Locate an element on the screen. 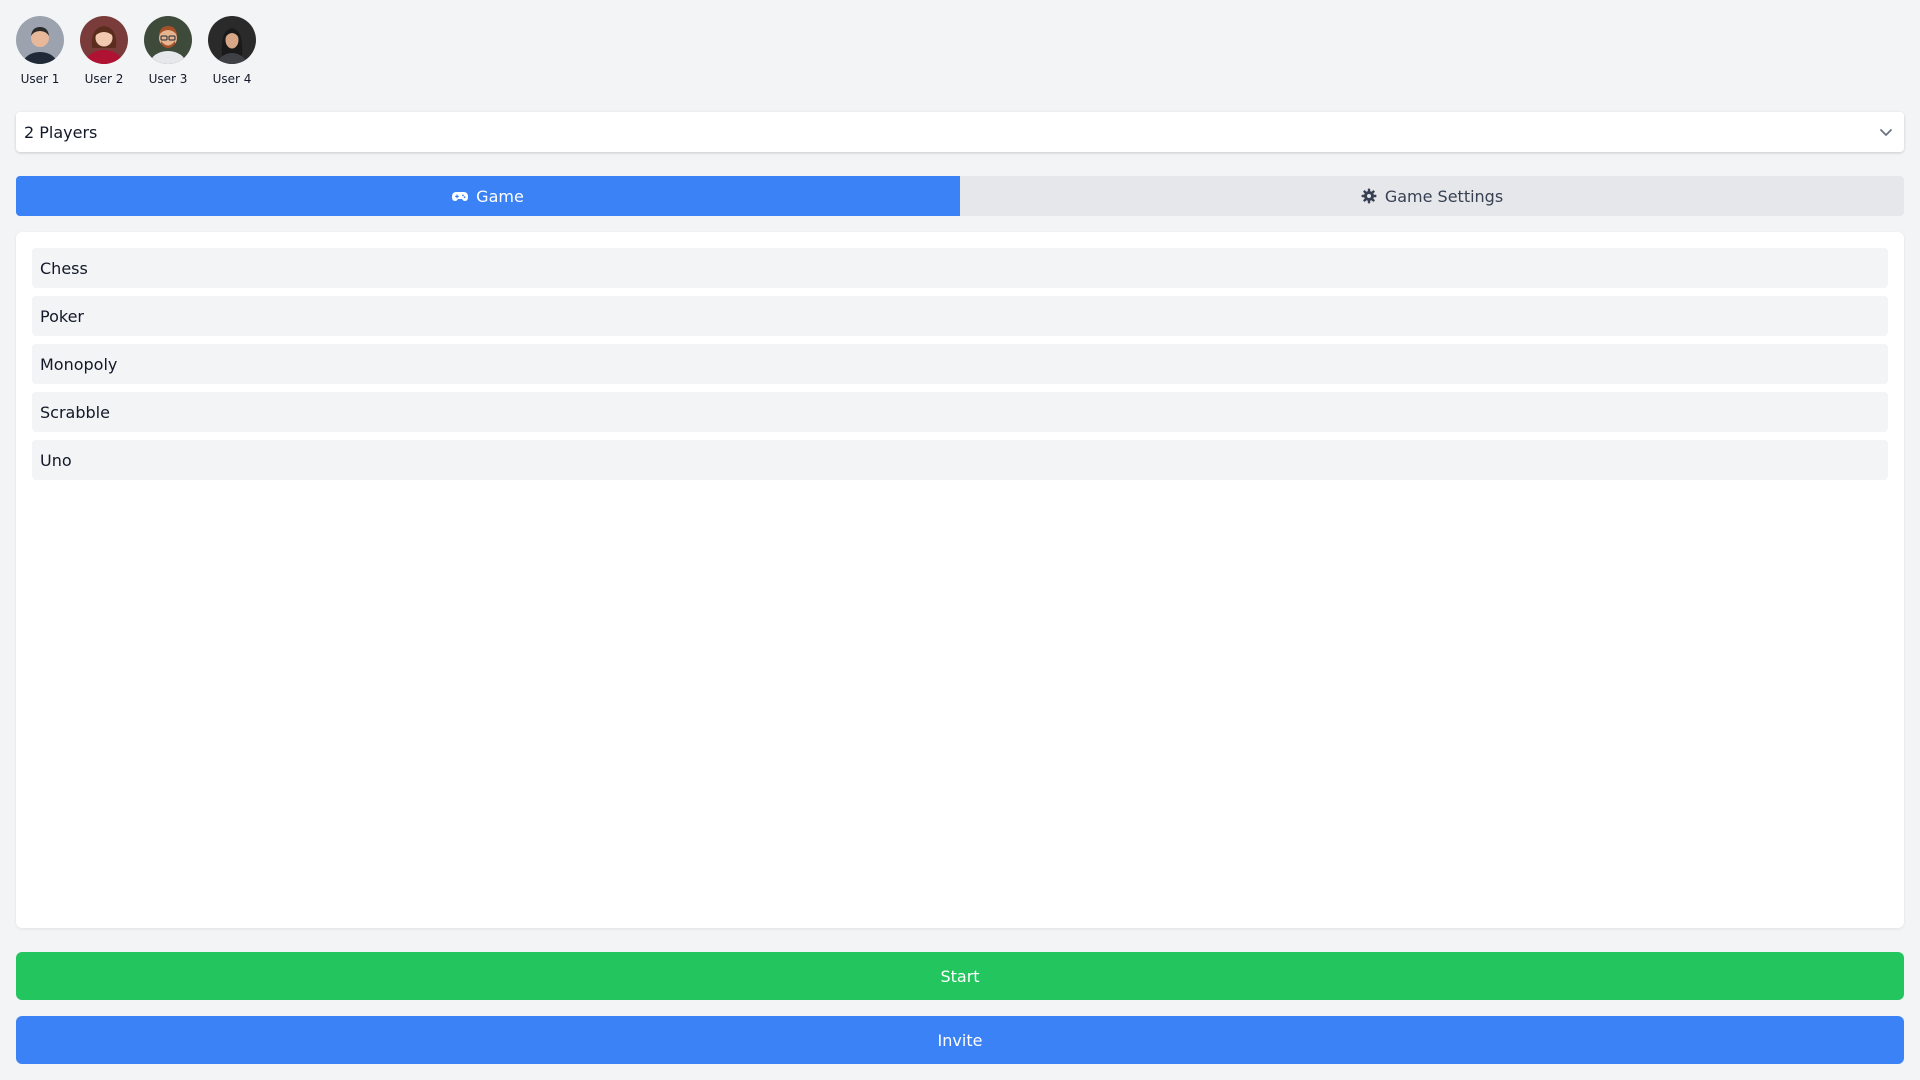 Image resolution: width=1920 pixels, height=1080 pixels. game-item-scrabble: Scrabble is located at coordinates (960, 412).